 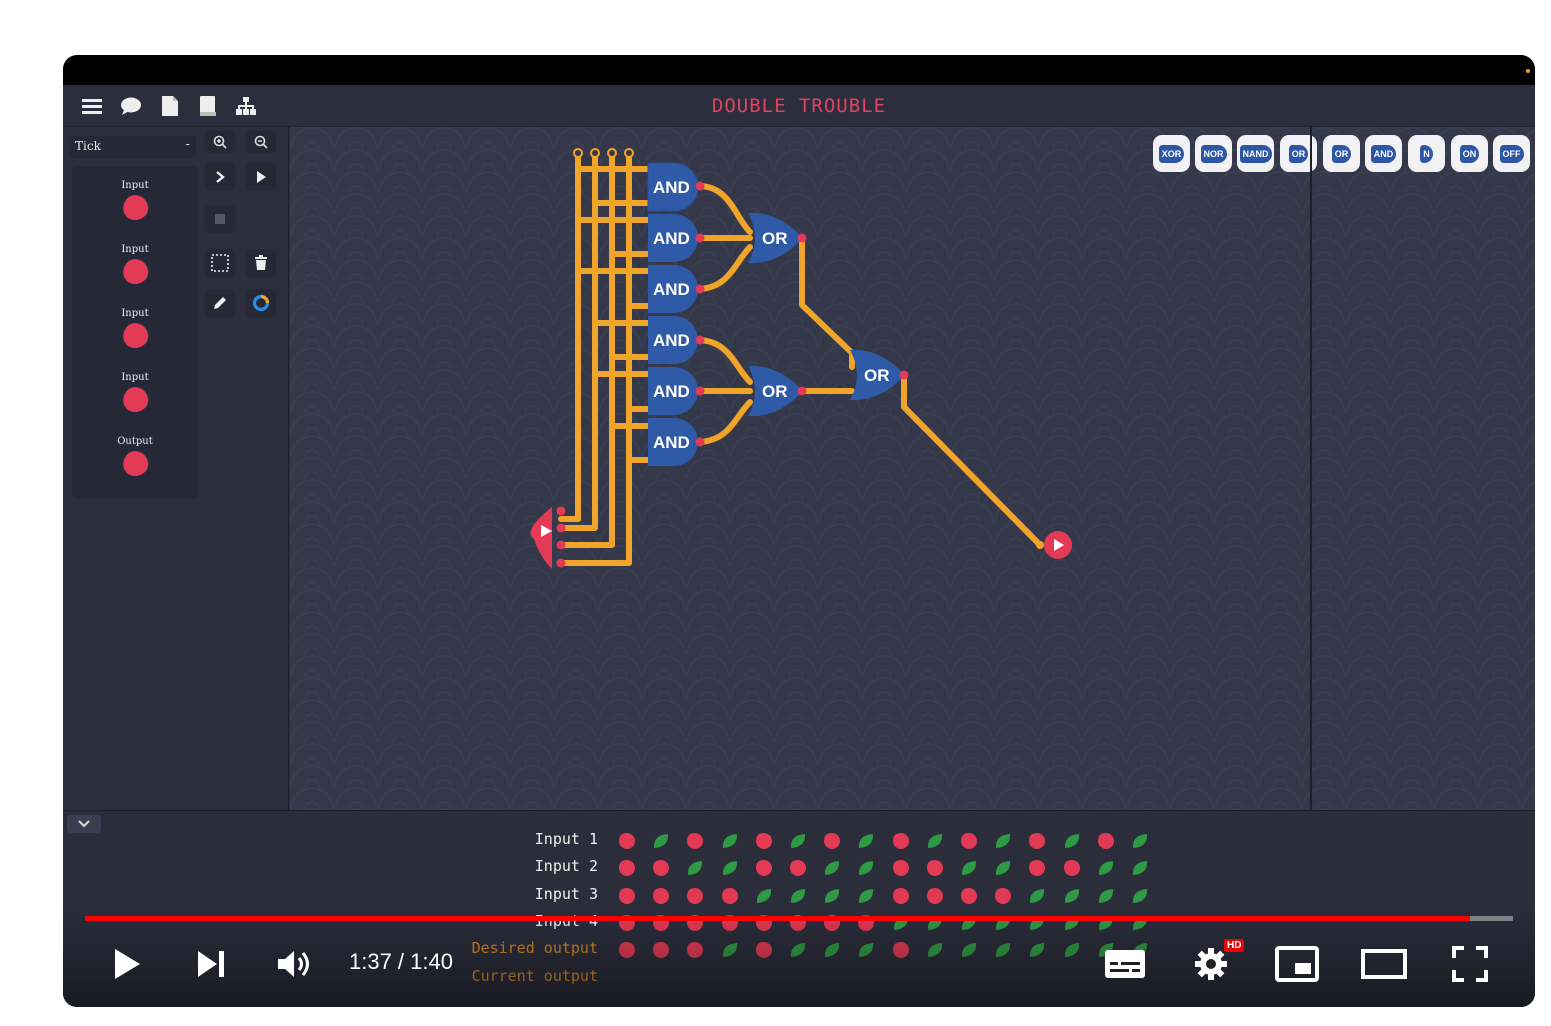 I want to click on io-item-input-1: Input, so click(x=135, y=202).